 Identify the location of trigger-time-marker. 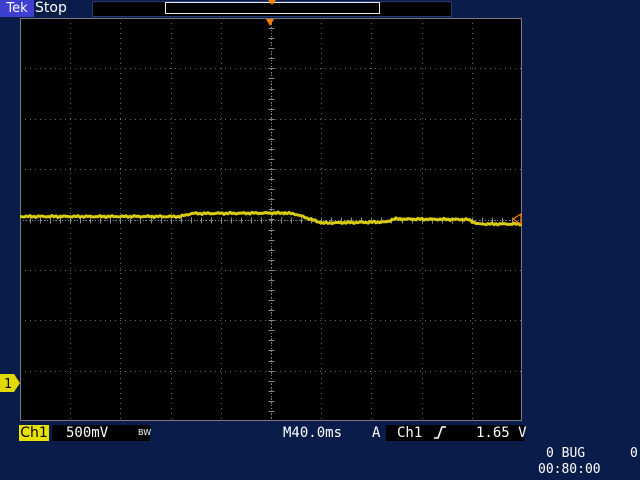
(270, 22).